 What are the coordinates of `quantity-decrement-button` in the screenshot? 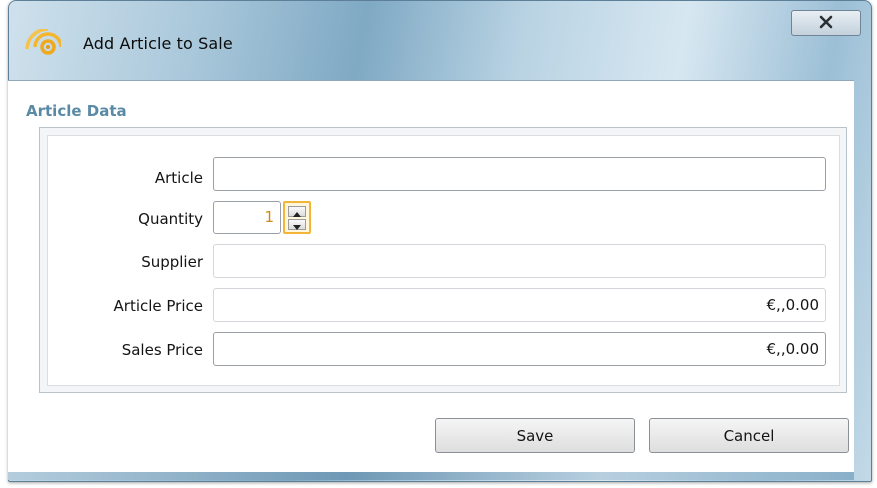 It's located at (297, 224).